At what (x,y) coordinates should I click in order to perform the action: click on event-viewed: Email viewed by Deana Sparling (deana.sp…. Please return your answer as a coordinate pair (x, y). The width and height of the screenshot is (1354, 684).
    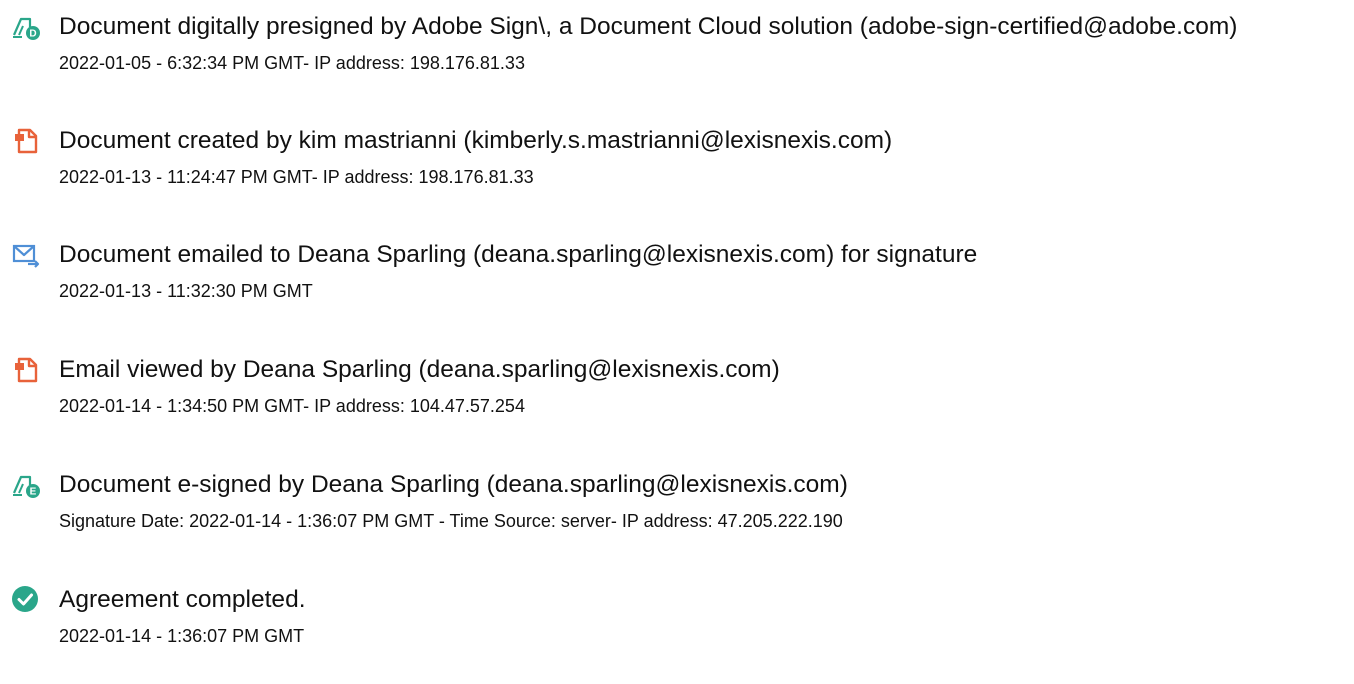
    Looking at the image, I should click on (677, 404).